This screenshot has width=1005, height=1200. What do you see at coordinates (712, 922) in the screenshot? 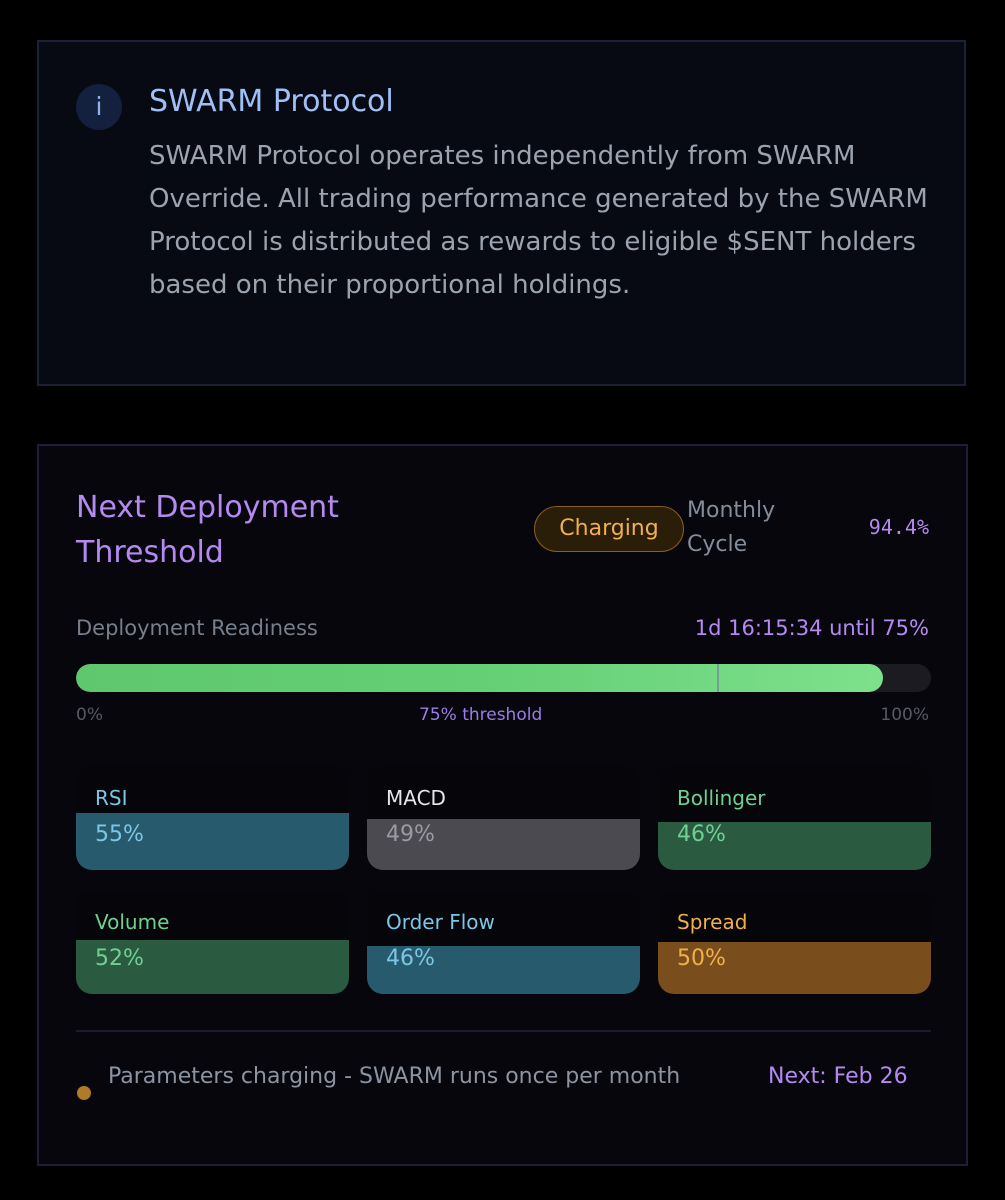
I see `indicator-name: Spread` at bounding box center [712, 922].